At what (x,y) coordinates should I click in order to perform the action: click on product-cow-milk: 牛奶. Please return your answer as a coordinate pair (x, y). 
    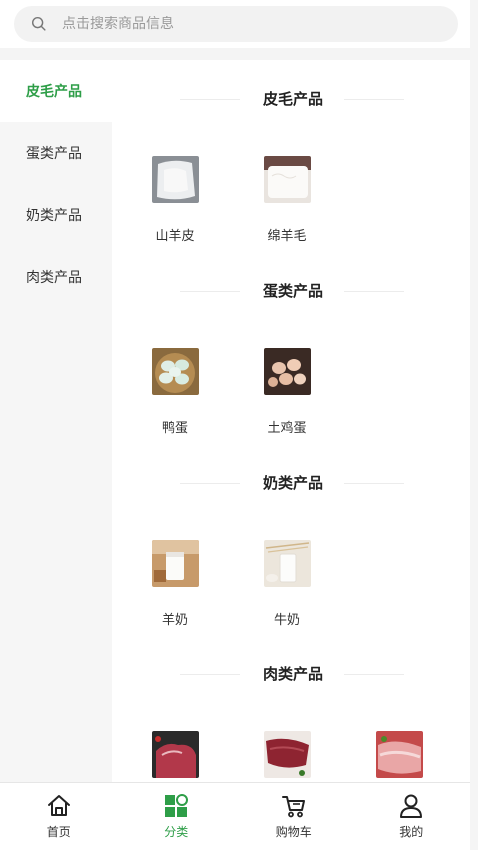
    Looking at the image, I should click on (287, 584).